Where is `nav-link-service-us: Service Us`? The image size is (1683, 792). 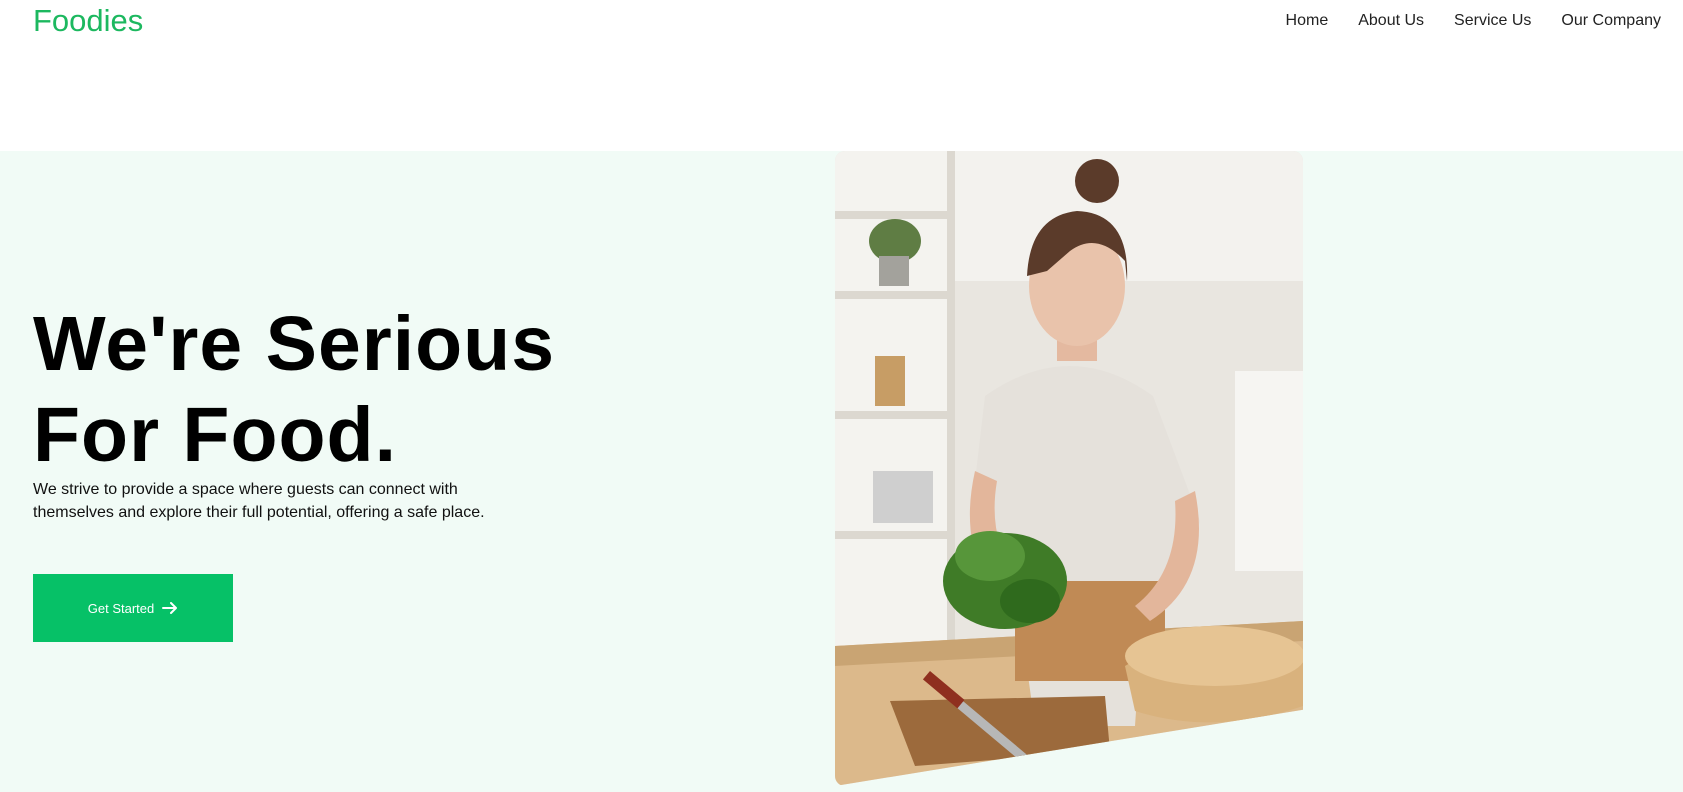 nav-link-service-us: Service Us is located at coordinates (1492, 20).